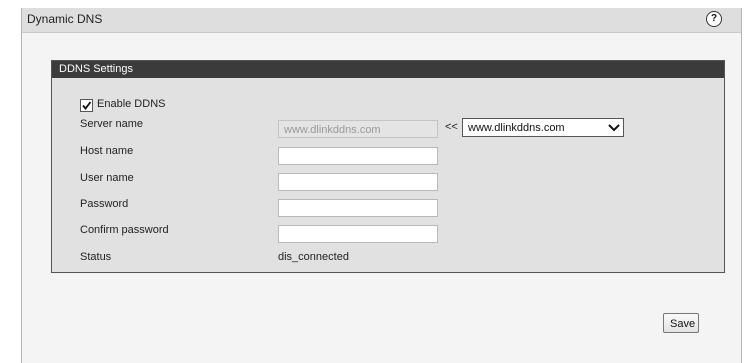 The width and height of the screenshot is (746, 363). Describe the element at coordinates (381, 20) in the screenshot. I see `page-title-bar: Dynamic DNS ?` at that location.